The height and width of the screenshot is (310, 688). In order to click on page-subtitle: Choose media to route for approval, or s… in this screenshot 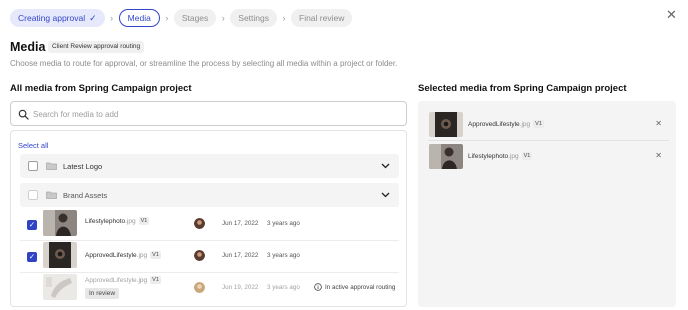, I will do `click(204, 63)`.